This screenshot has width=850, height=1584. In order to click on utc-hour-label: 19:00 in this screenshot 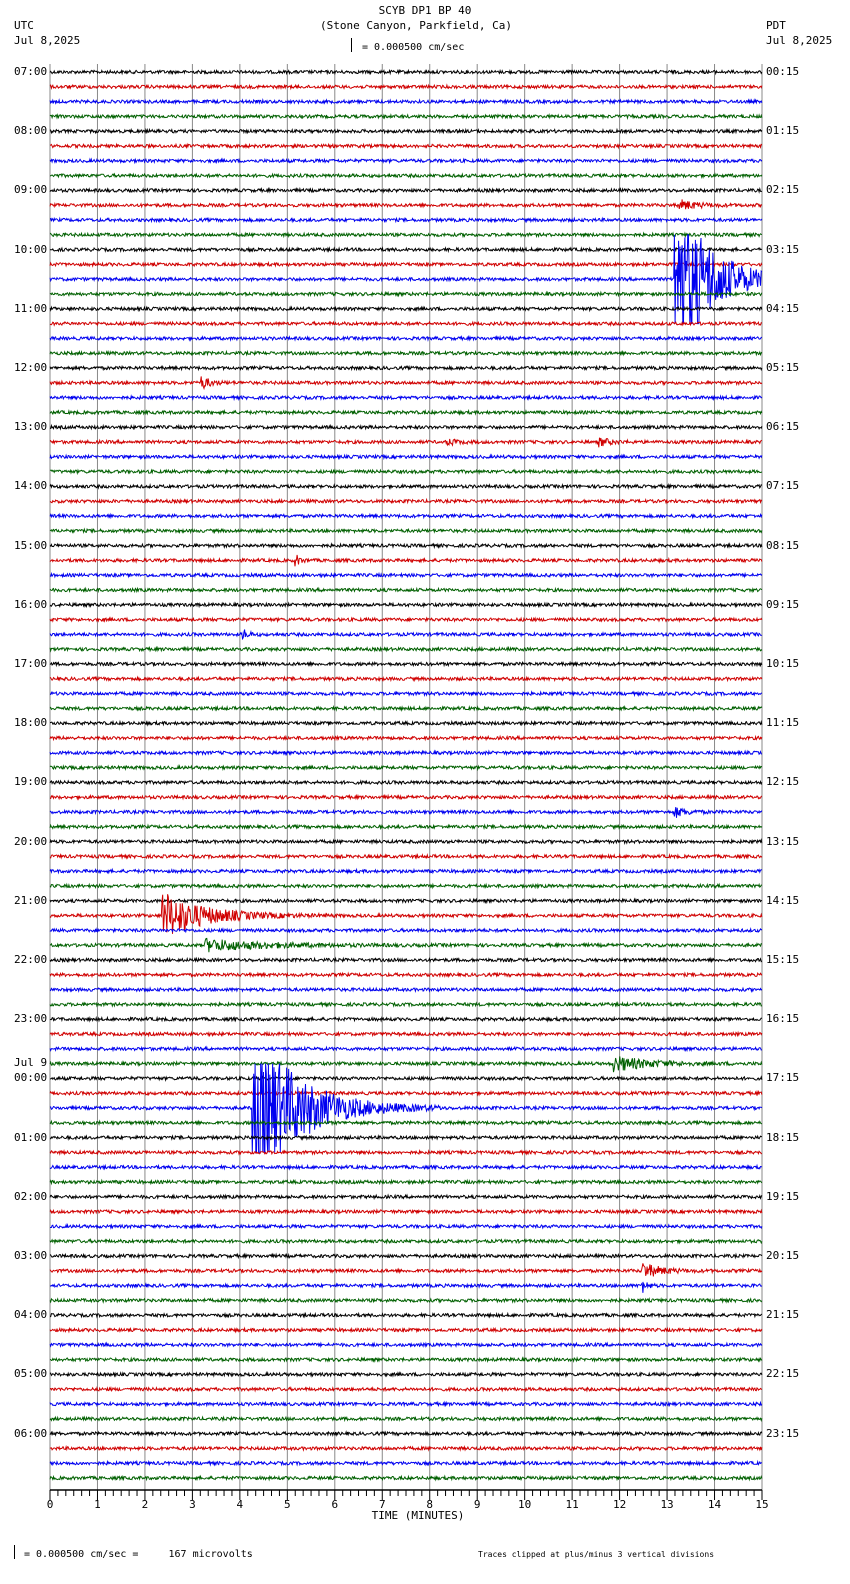, I will do `click(31, 782)`.